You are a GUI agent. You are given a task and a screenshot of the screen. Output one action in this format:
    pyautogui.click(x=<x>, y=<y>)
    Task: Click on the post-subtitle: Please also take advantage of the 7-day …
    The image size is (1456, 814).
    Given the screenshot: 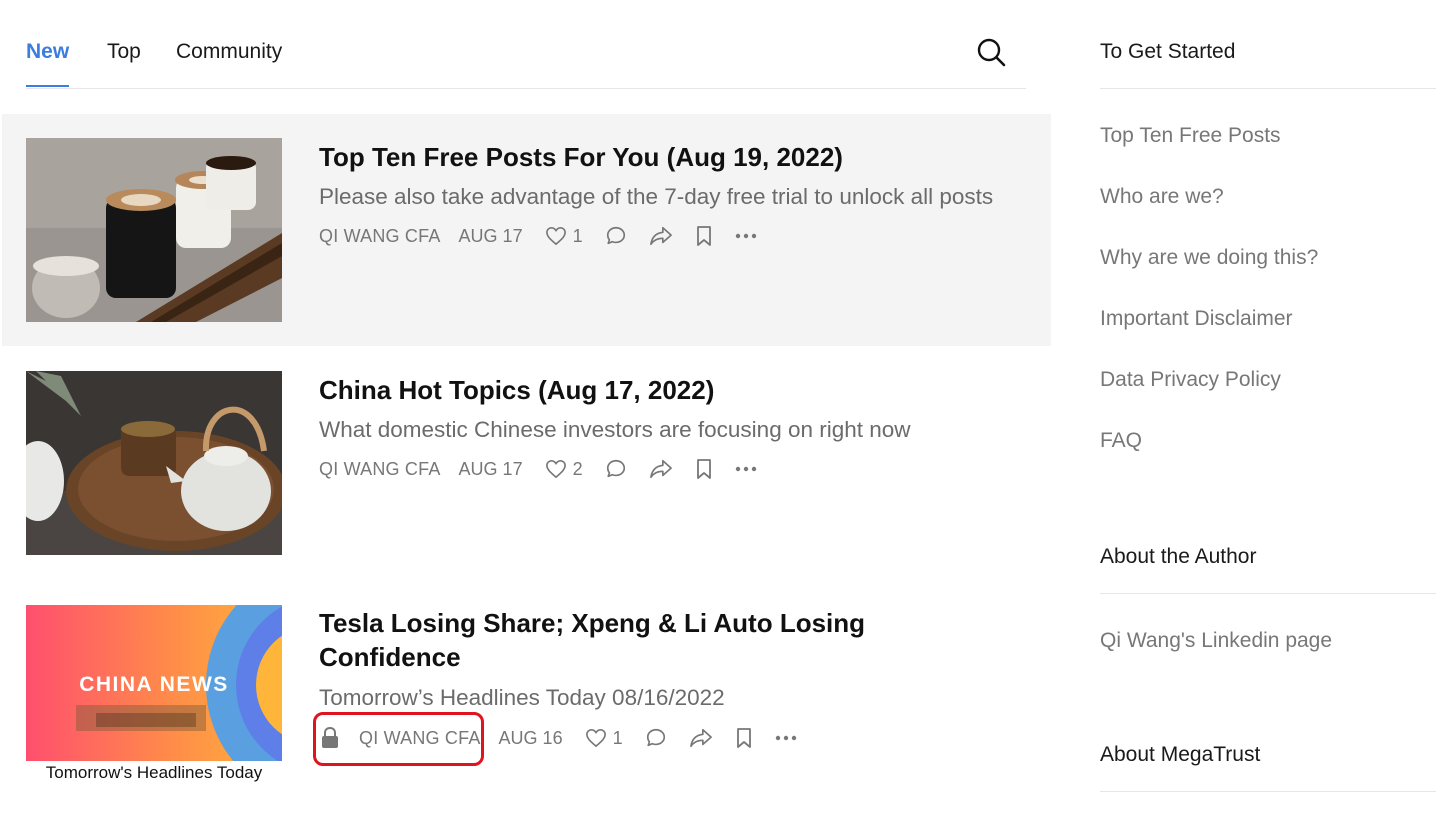 What is the action you would take?
    pyautogui.click(x=656, y=196)
    